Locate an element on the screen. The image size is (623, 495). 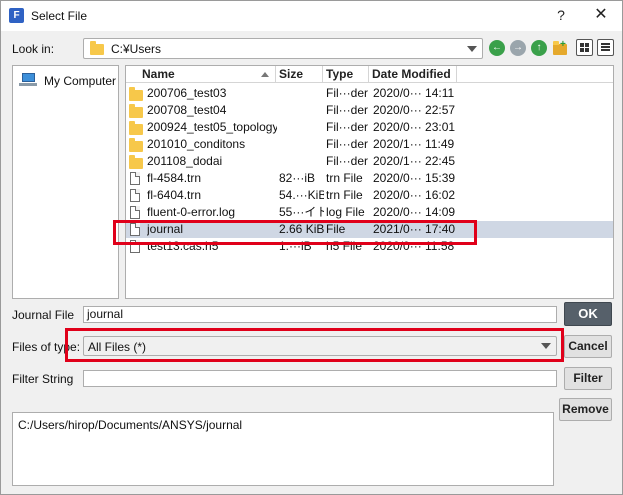
file-type: log File is located at coordinates (345, 212).